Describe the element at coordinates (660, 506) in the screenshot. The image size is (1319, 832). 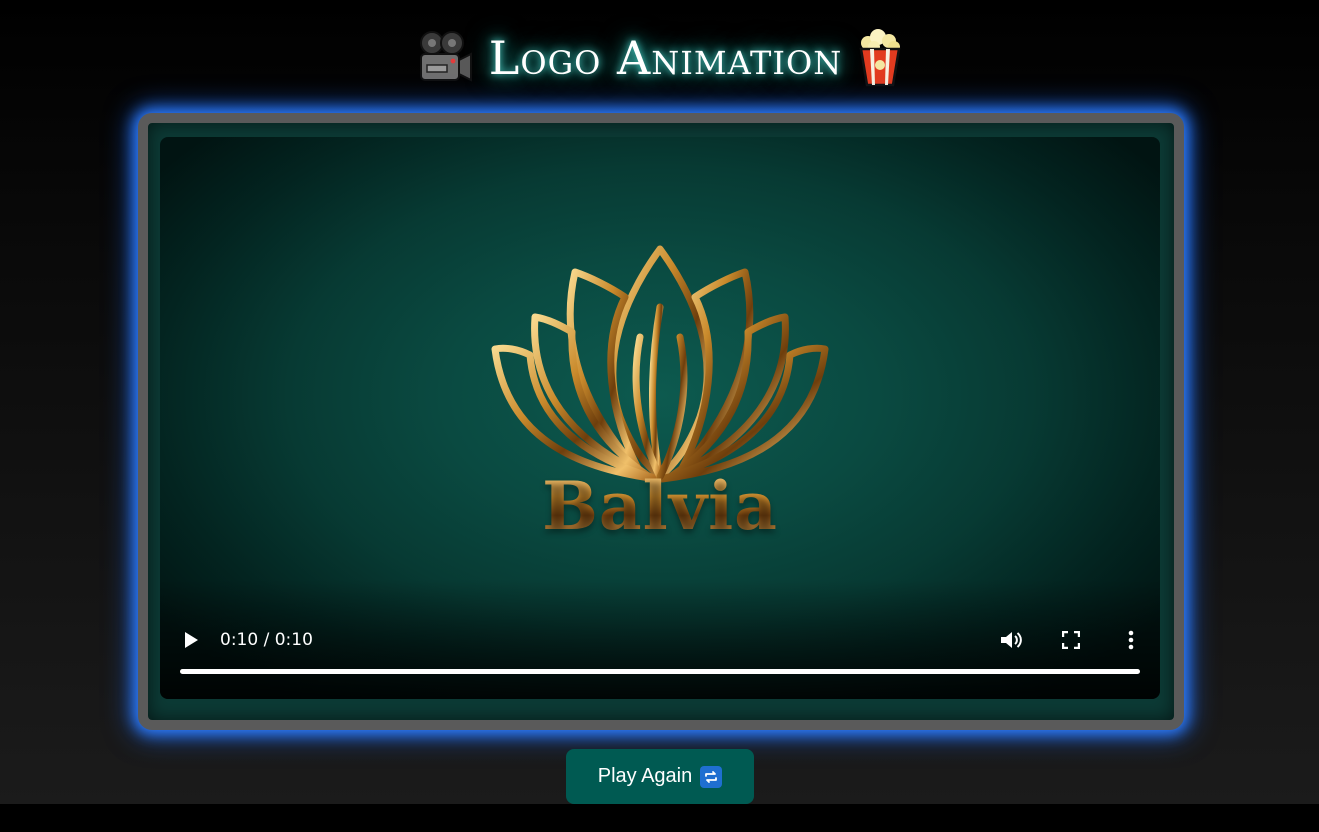
I see `brand-name: Balvia` at that location.